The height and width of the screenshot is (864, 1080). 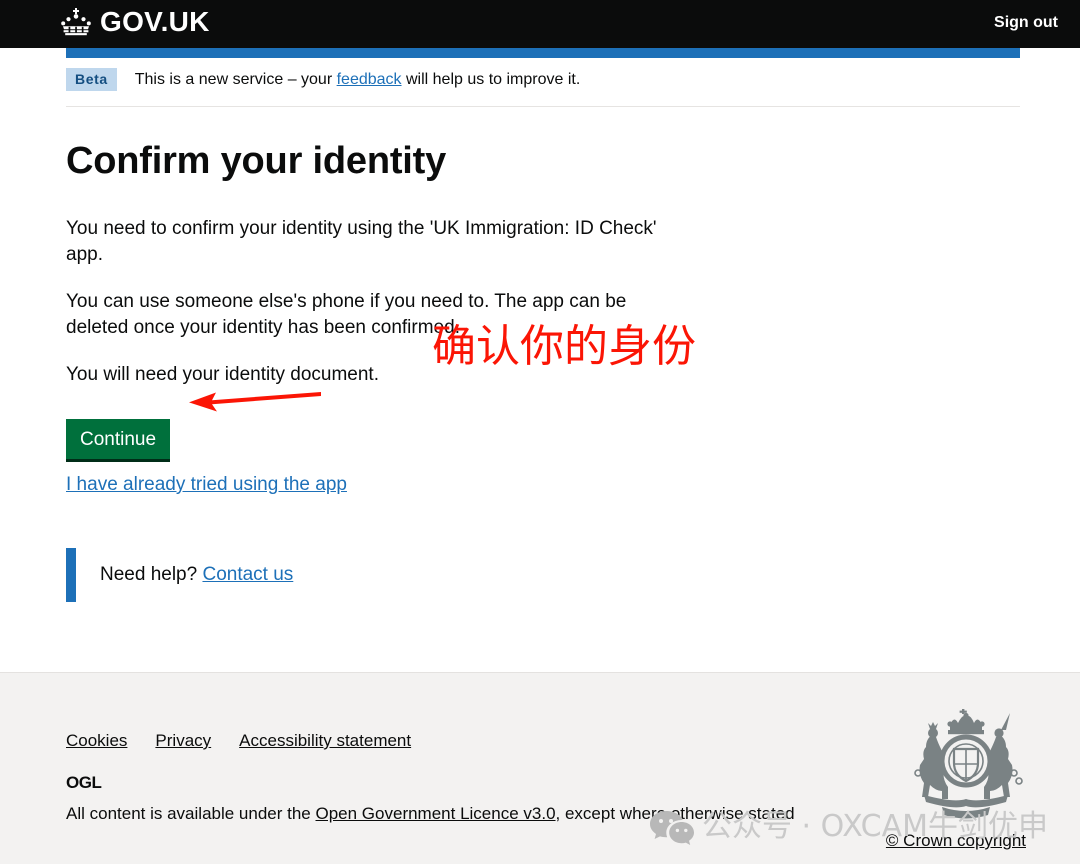 I want to click on chinese-annotation-text: 确认你的身份, so click(x=564, y=346).